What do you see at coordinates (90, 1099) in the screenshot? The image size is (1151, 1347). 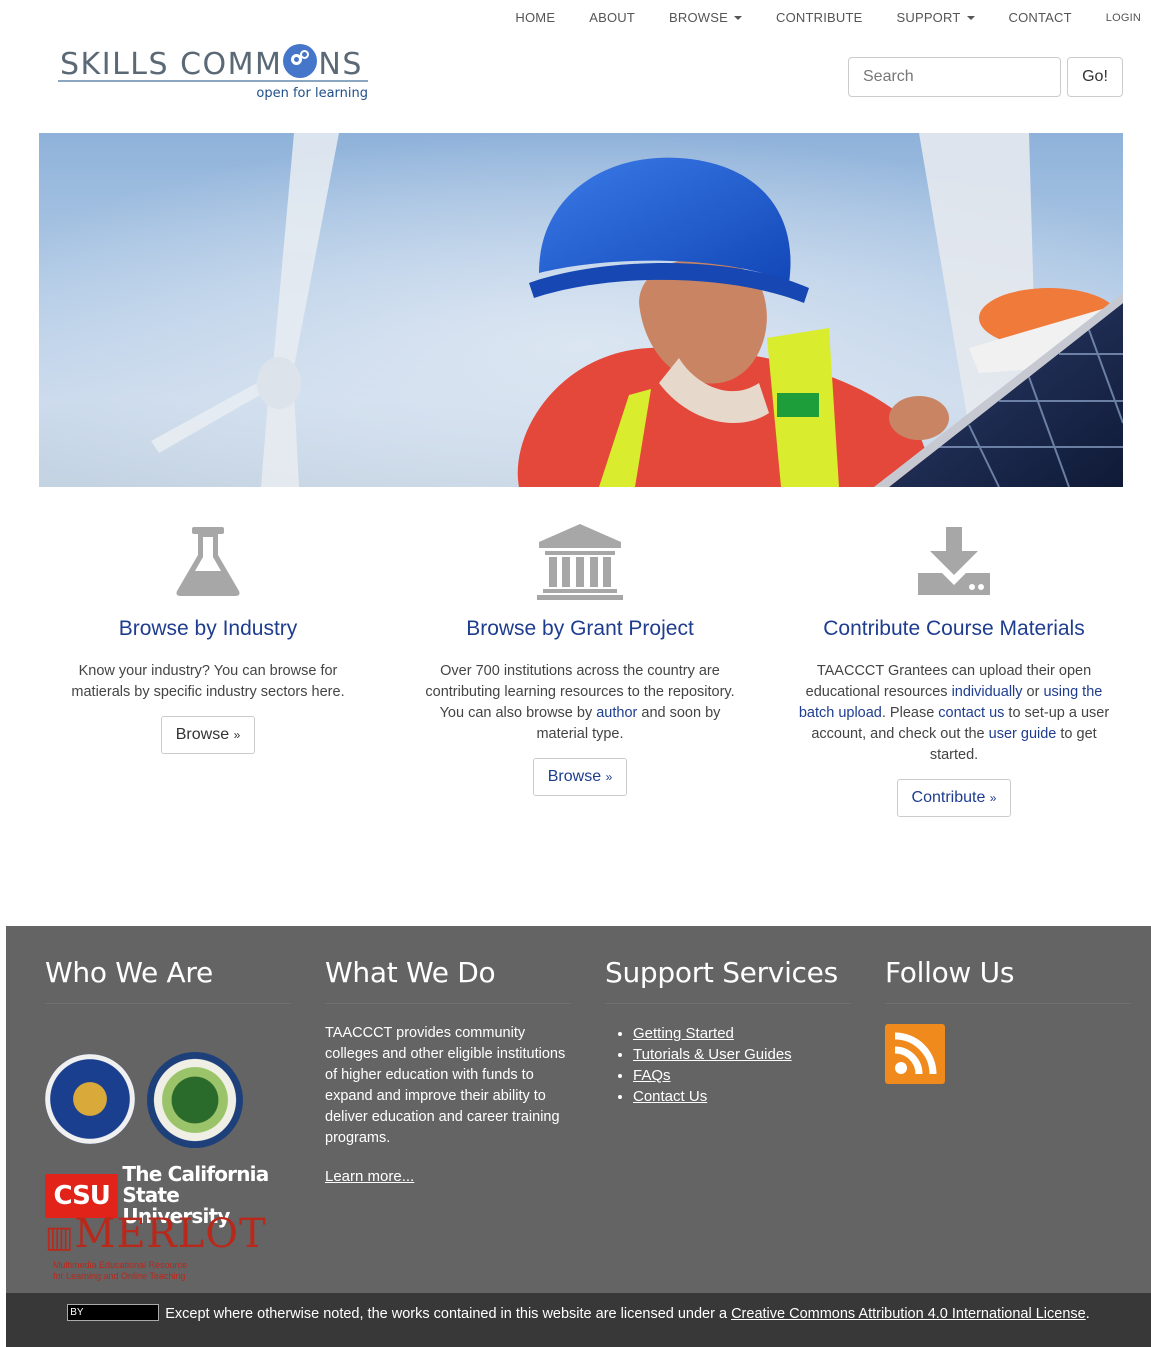 I see `dept-of-labor-seal` at bounding box center [90, 1099].